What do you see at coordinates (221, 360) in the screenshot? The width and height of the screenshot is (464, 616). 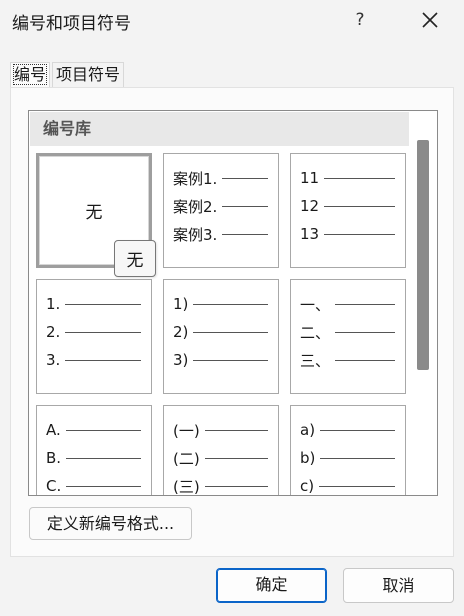 I see `list-item: 3)` at bounding box center [221, 360].